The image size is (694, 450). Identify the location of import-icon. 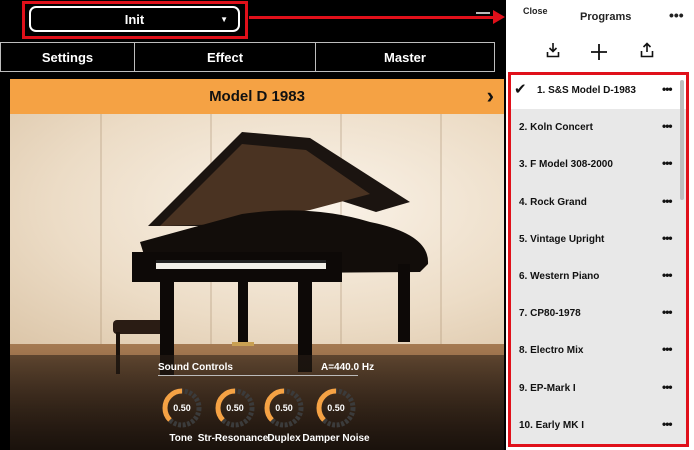
(553, 50).